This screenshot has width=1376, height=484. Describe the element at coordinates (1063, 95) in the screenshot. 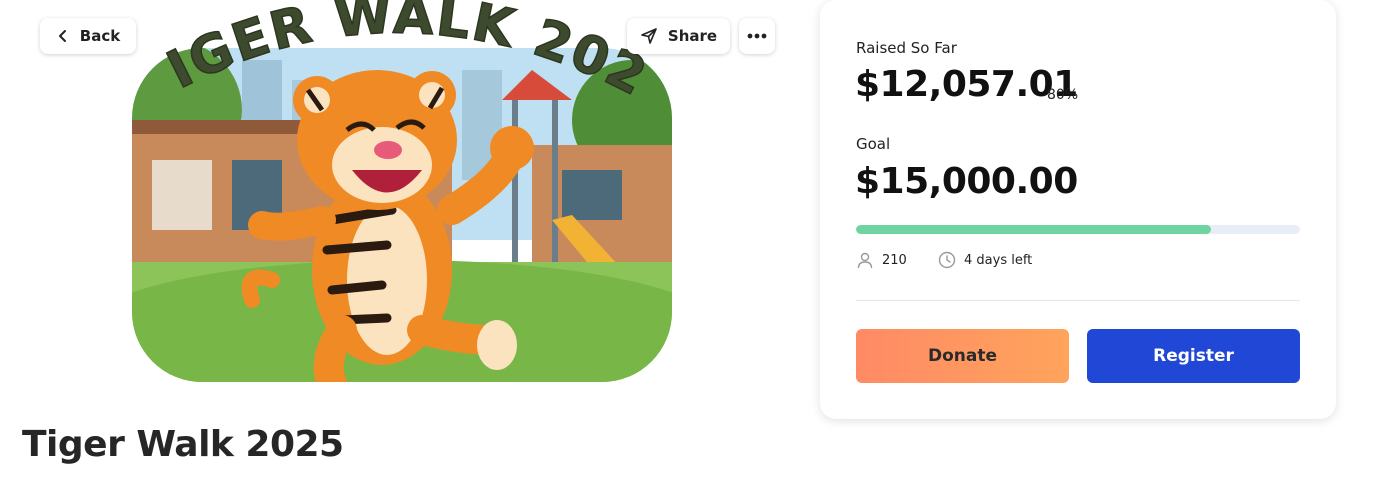

I see `percent-raised: 80%` at that location.